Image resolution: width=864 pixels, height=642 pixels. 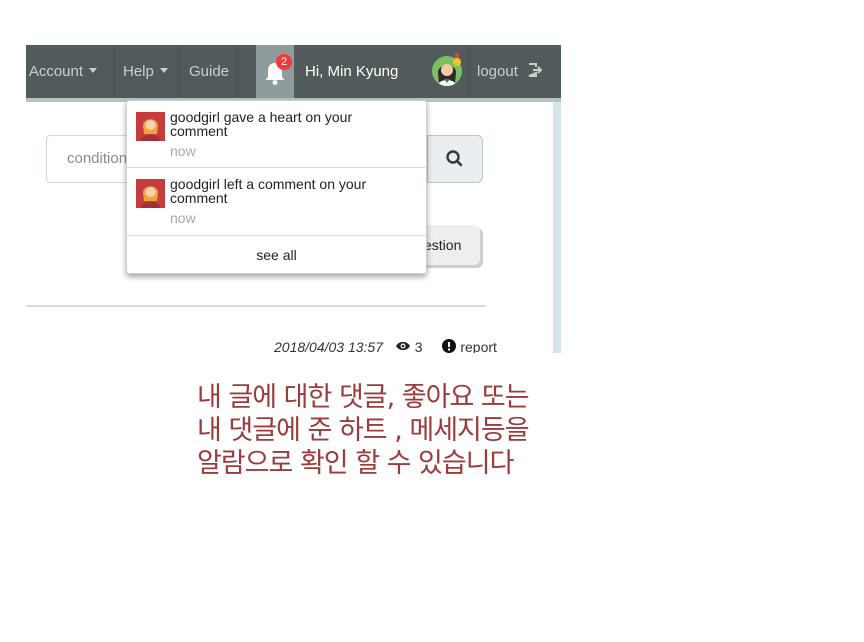 What do you see at coordinates (385, 346) in the screenshot?
I see `post-meta: 2018/04/03 13:57 3 report` at bounding box center [385, 346].